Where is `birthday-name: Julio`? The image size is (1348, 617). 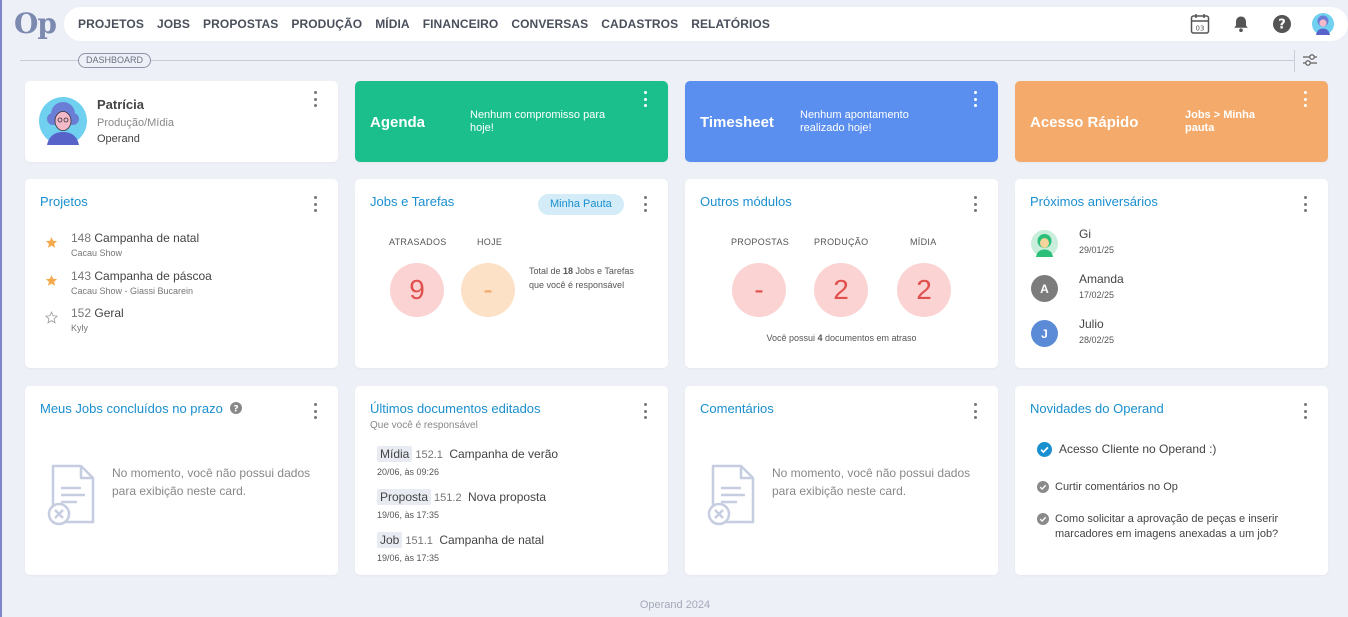 birthday-name: Julio is located at coordinates (1091, 324).